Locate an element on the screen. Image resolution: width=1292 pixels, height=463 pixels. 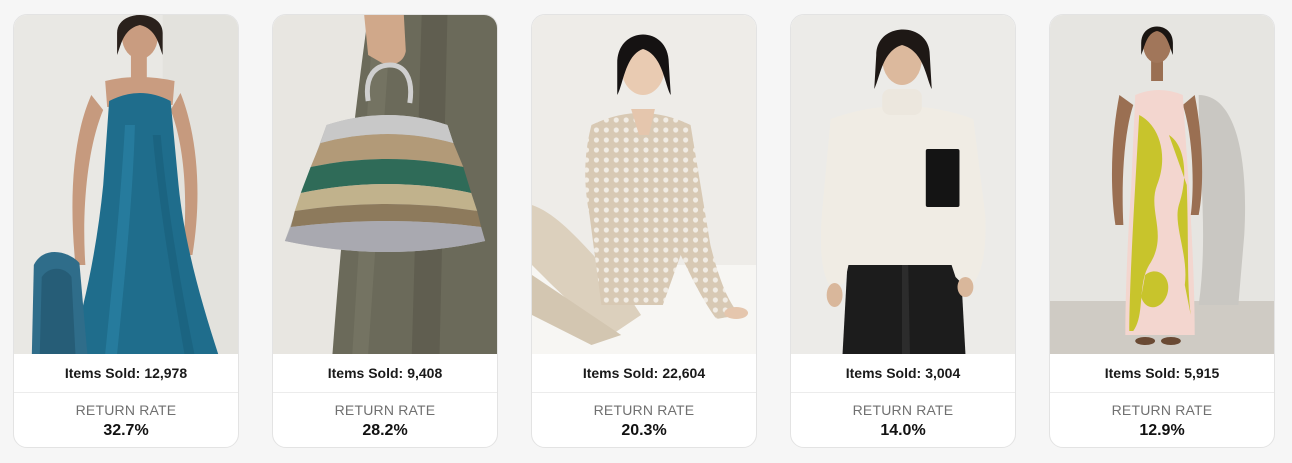
return-rate-block: RETURN RATE 20.3% is located at coordinates (644, 417).